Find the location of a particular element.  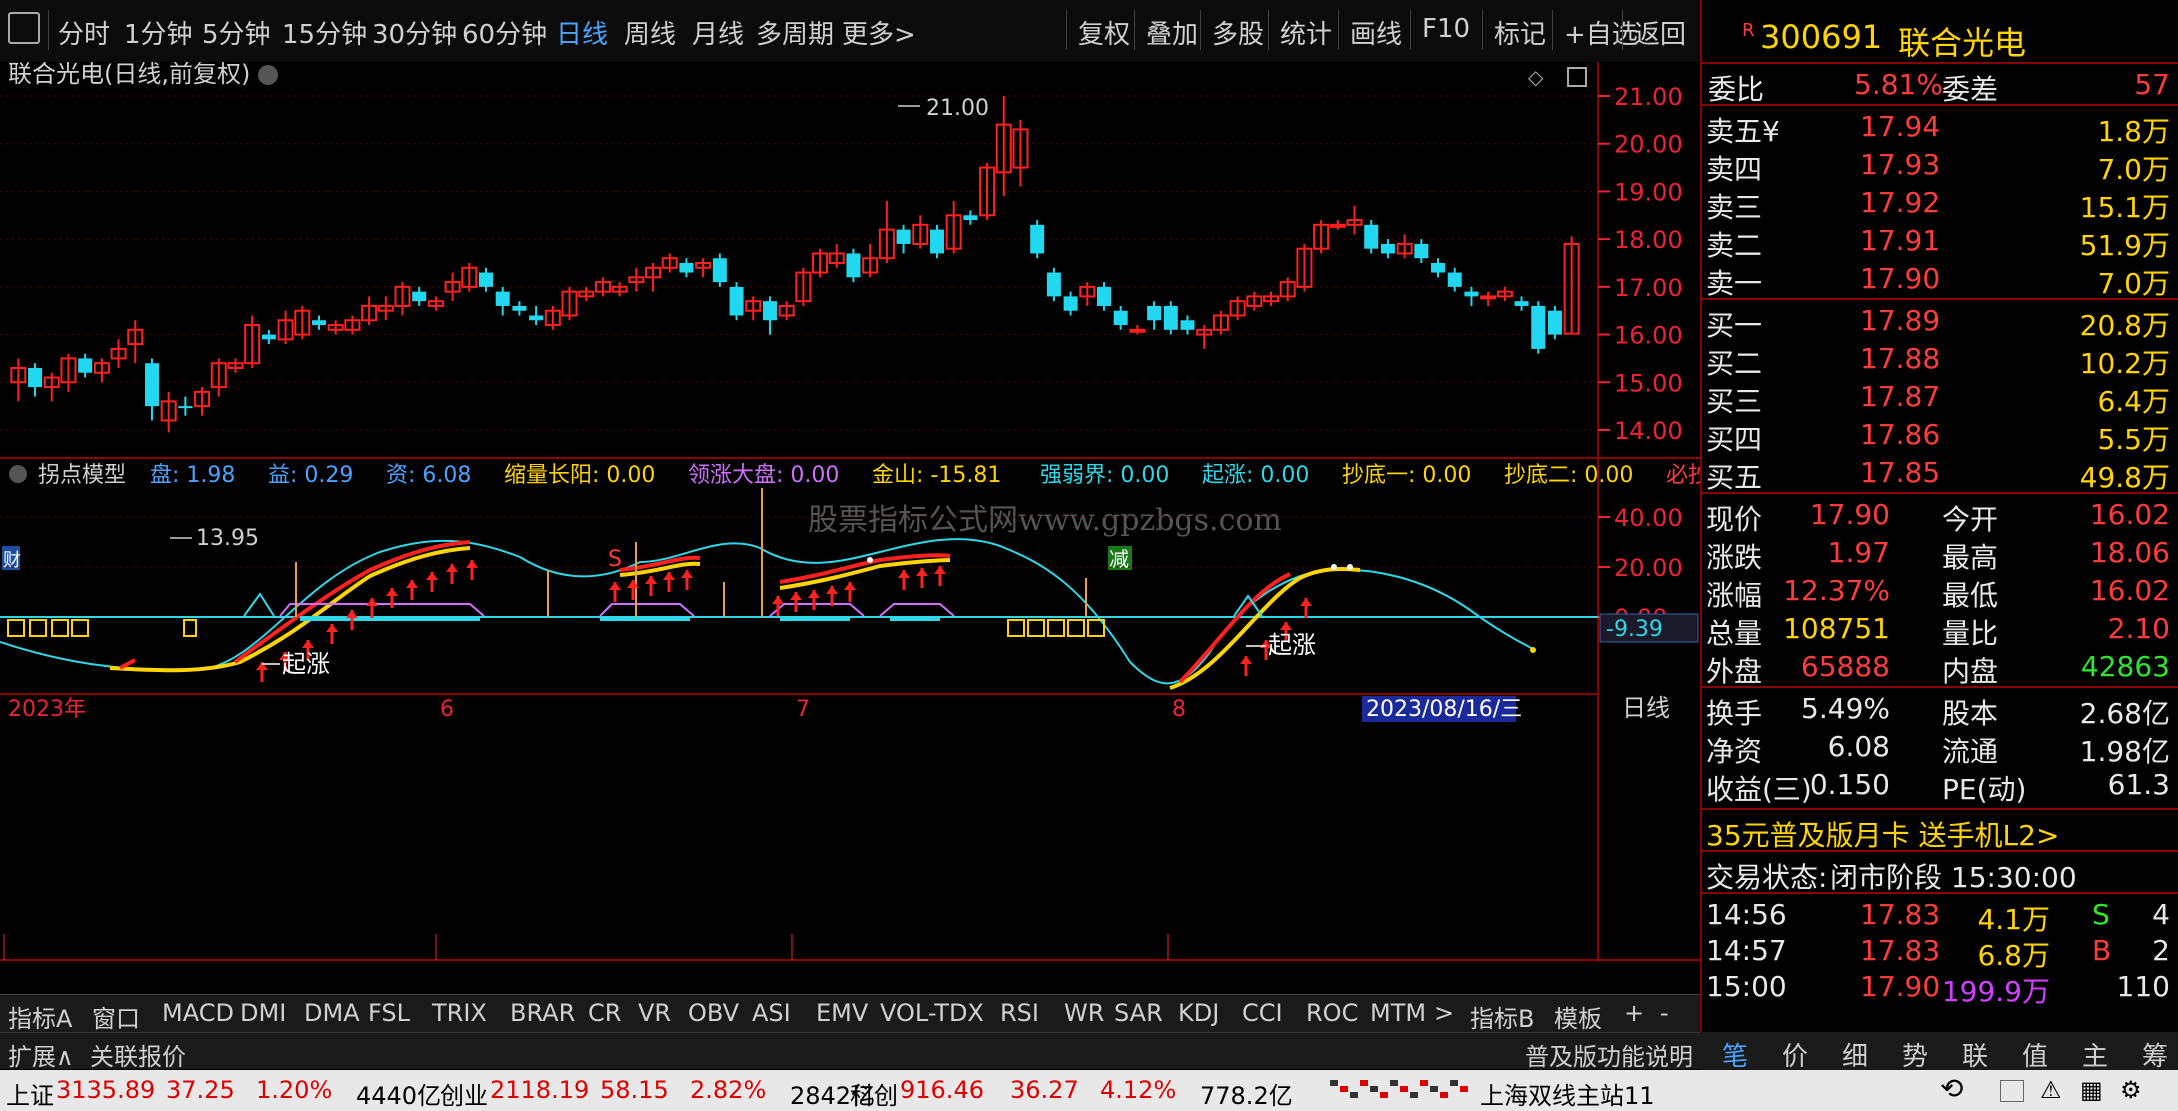

candle is located at coordinates (1037, 239).